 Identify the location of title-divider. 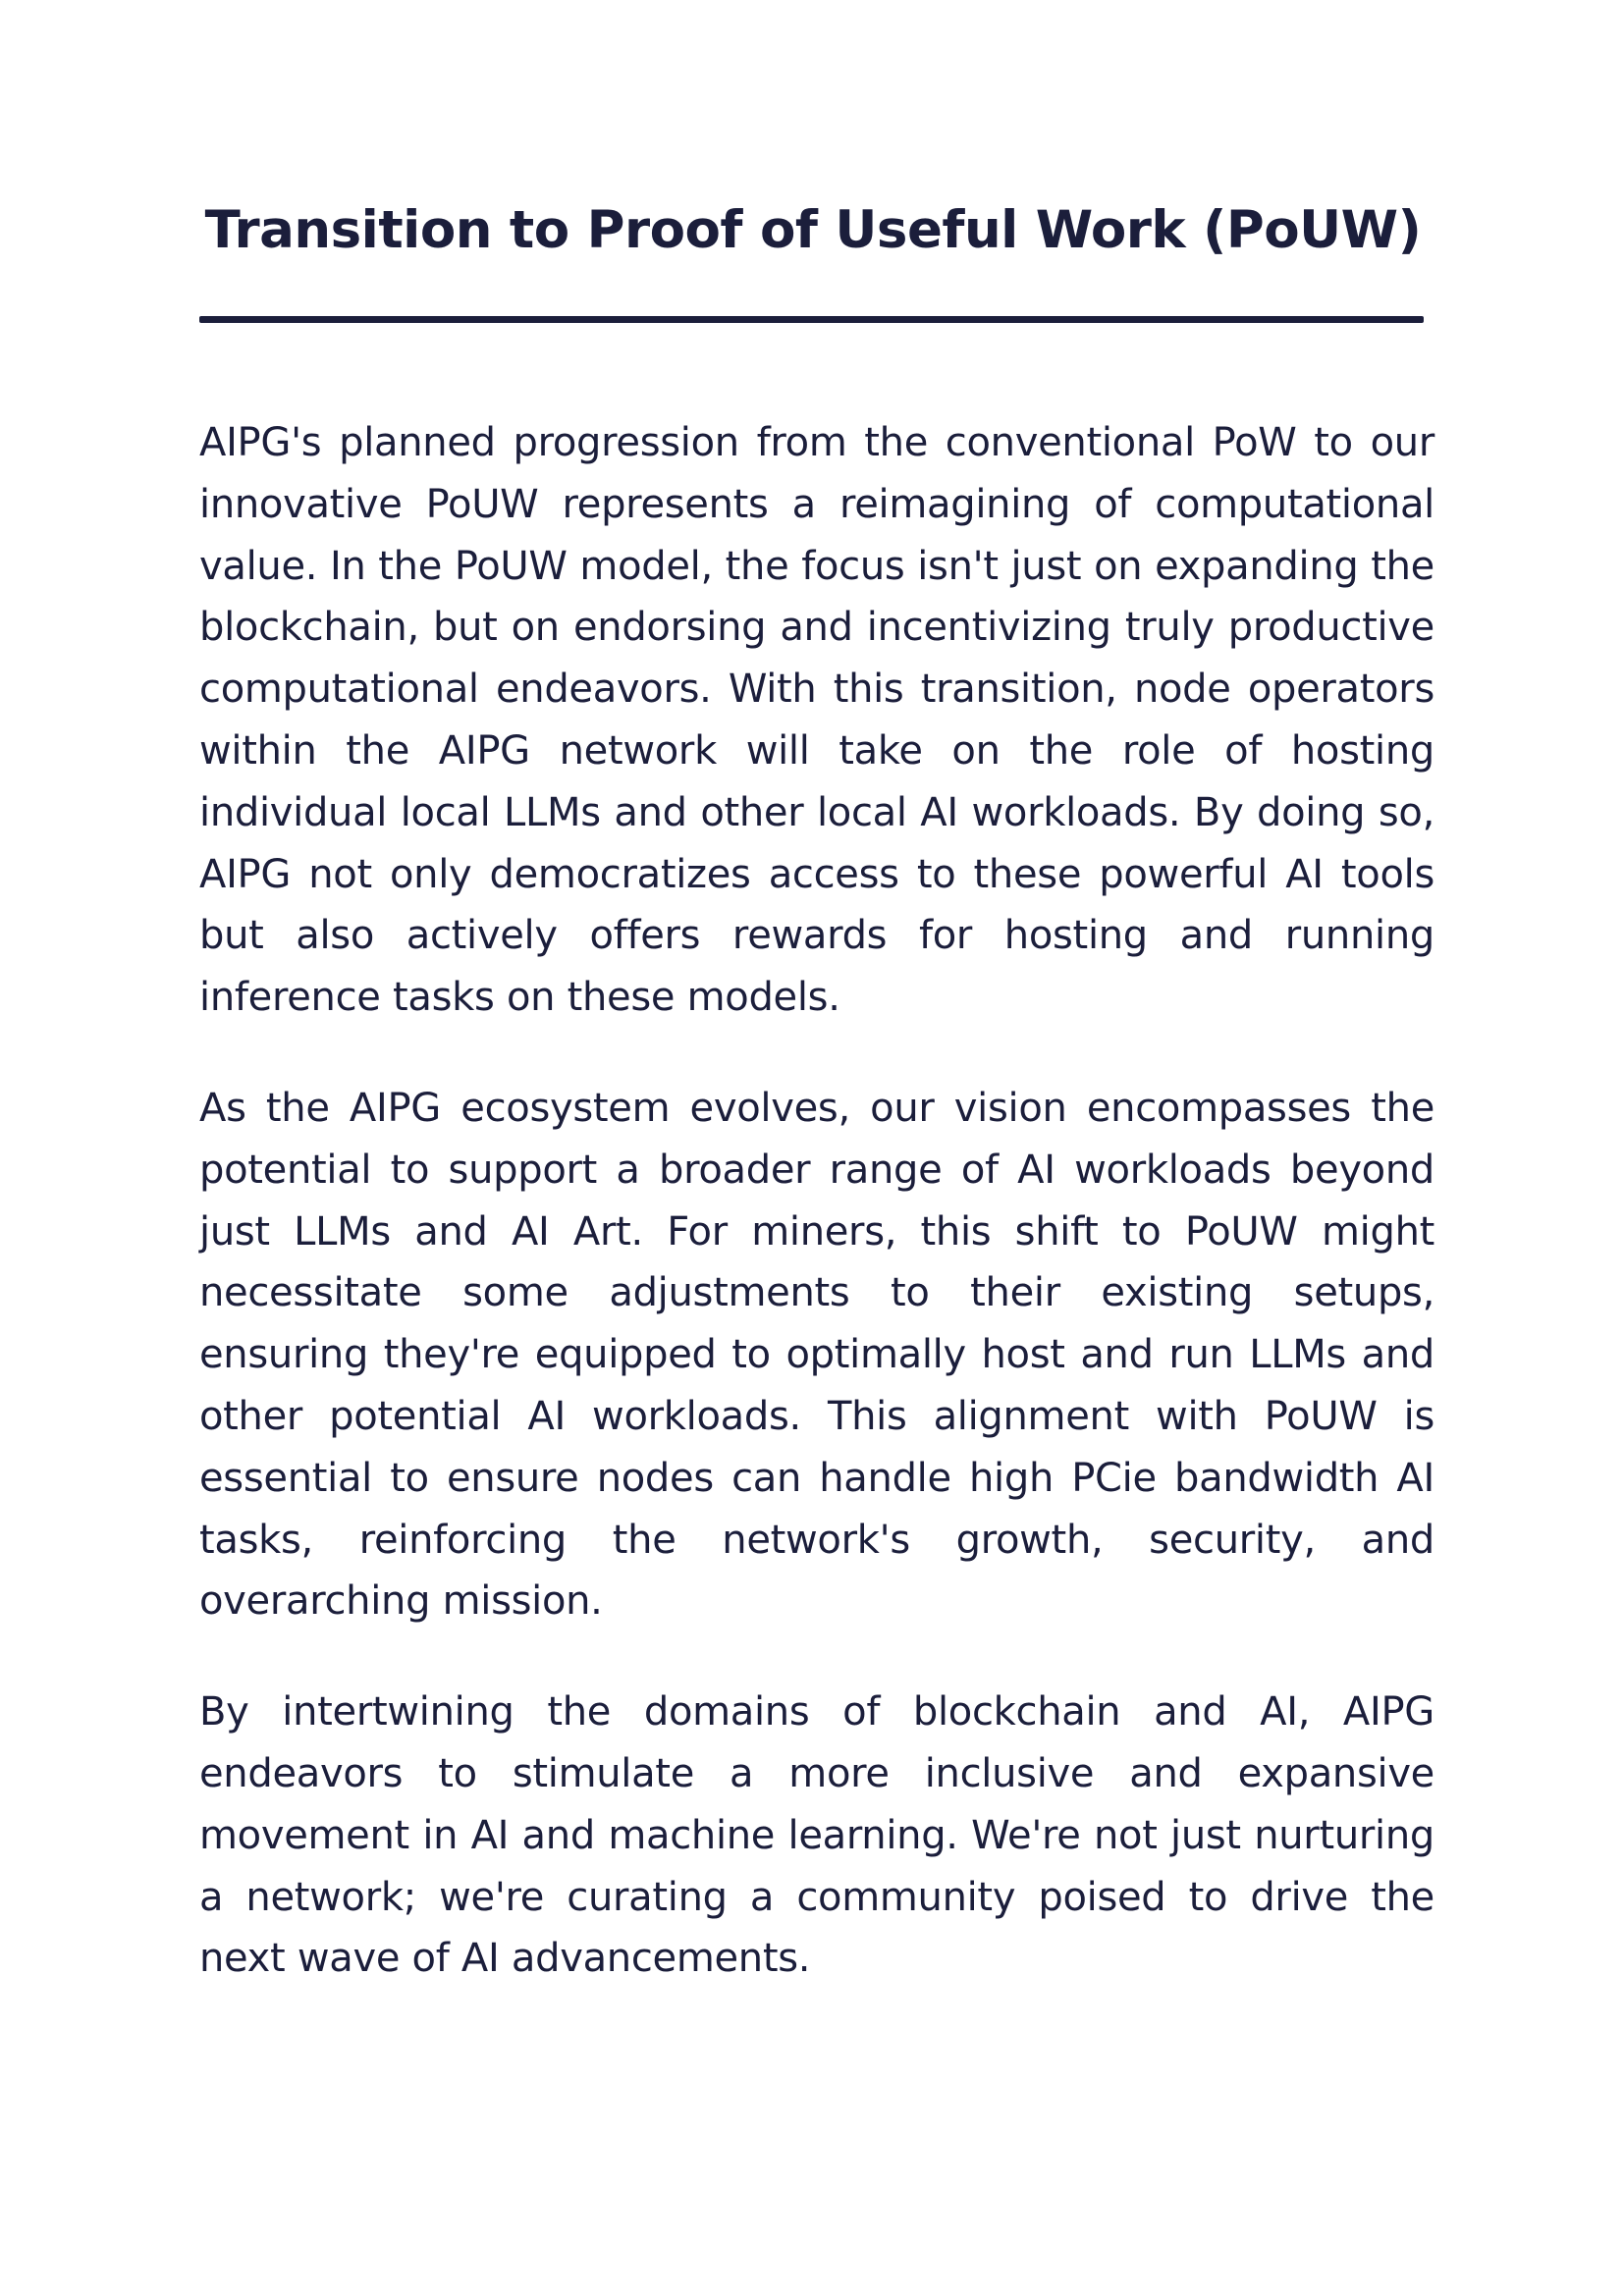
(811, 319).